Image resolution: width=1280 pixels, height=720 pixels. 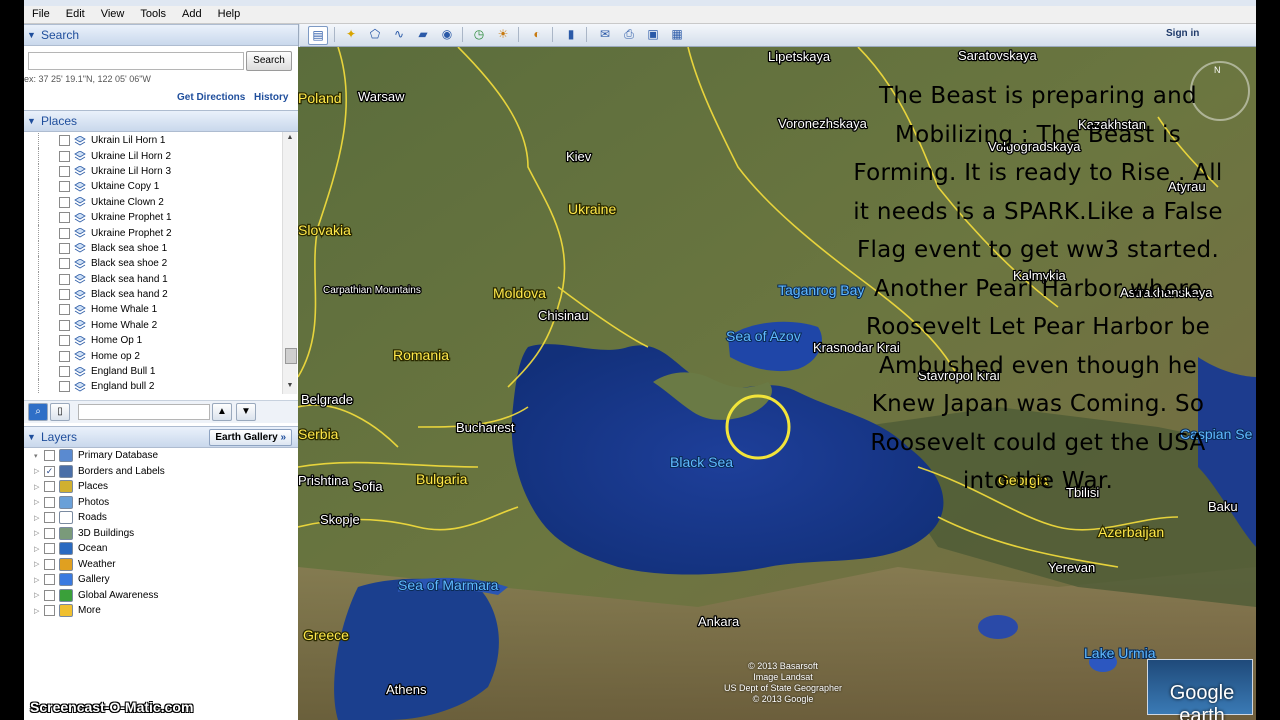 What do you see at coordinates (318, 35) in the screenshot?
I see `sidebar-toggle-icon: ▤` at bounding box center [318, 35].